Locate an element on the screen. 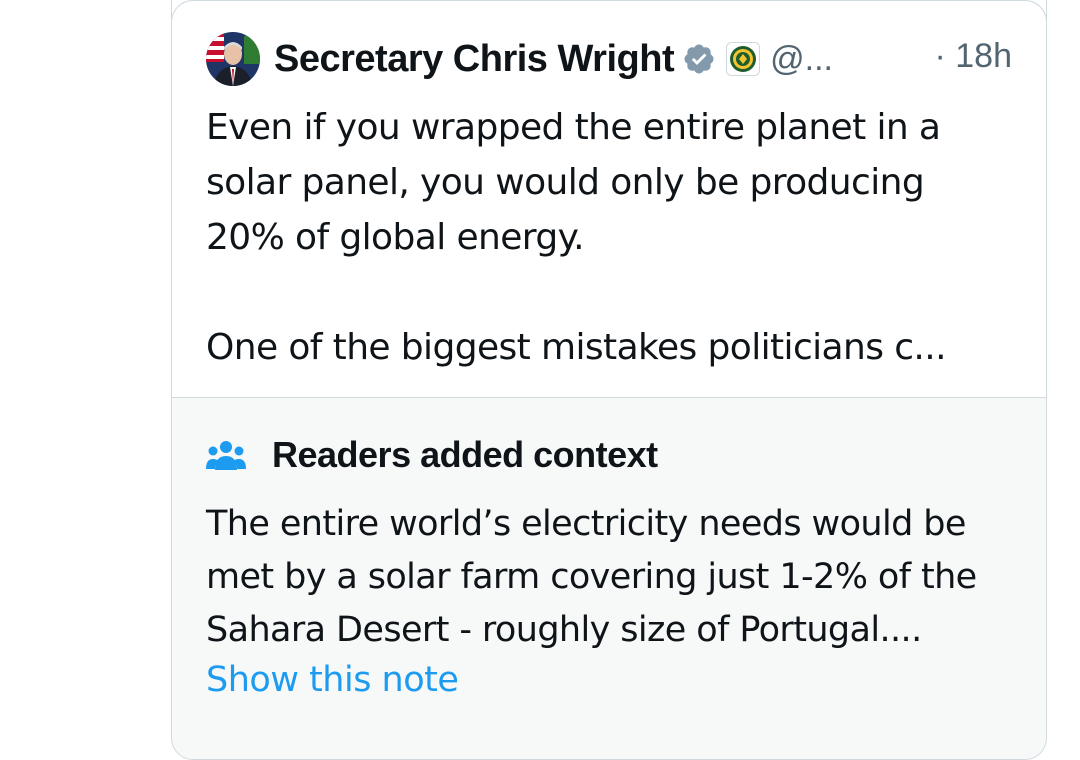 The height and width of the screenshot is (760, 1080). tweet-text-line: solar panel, you would only be producing is located at coordinates (565, 182).